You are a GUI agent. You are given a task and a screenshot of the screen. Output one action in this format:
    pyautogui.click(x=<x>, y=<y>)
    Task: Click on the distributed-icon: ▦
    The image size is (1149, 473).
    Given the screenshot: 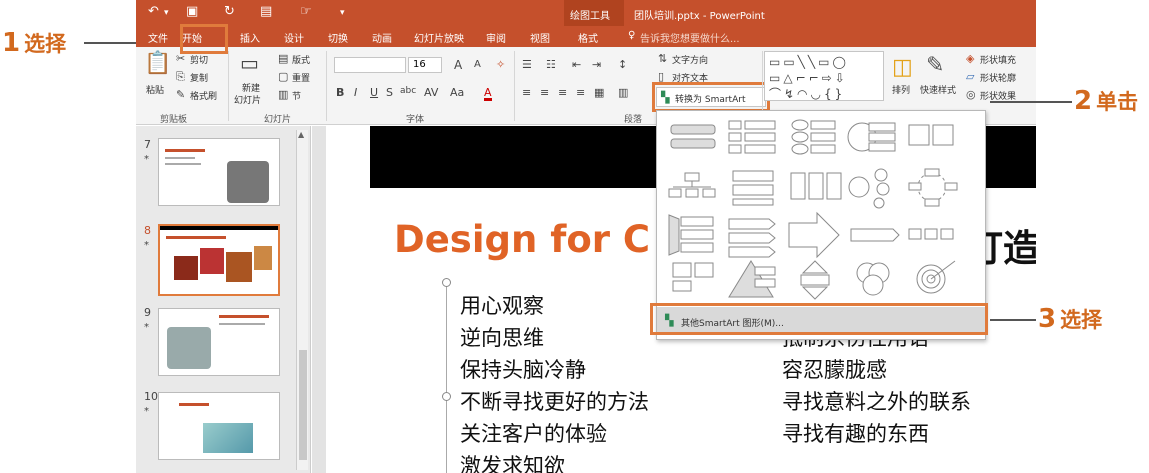 What is the action you would take?
    pyautogui.click(x=599, y=92)
    